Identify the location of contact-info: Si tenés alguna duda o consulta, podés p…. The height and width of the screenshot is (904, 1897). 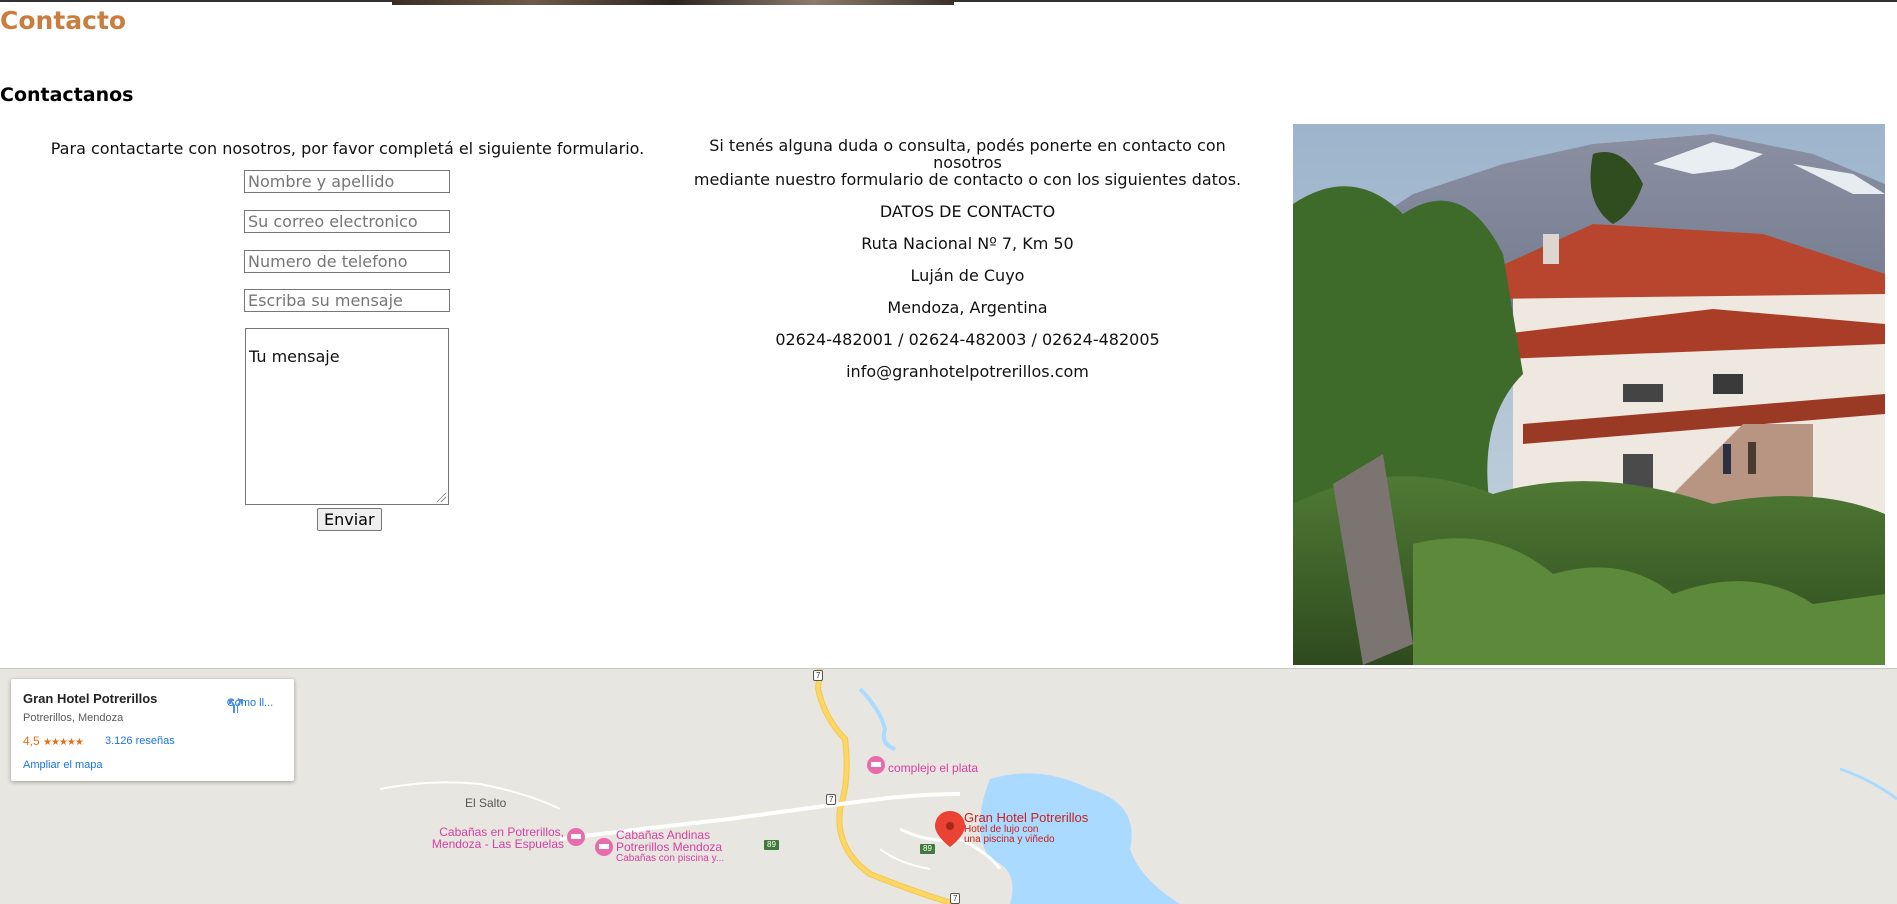
(967, 258).